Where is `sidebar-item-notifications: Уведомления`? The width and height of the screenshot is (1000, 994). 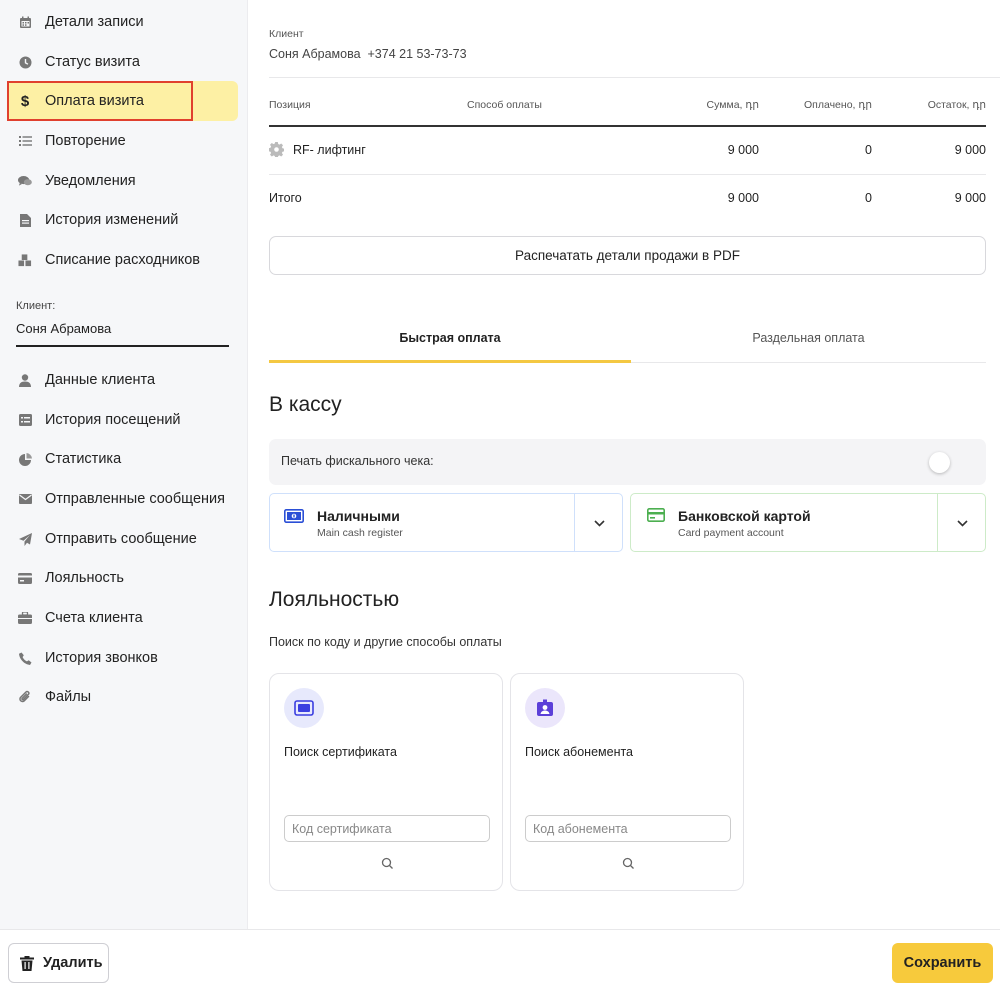
sidebar-item-notifications: Уведомления is located at coordinates (123, 181).